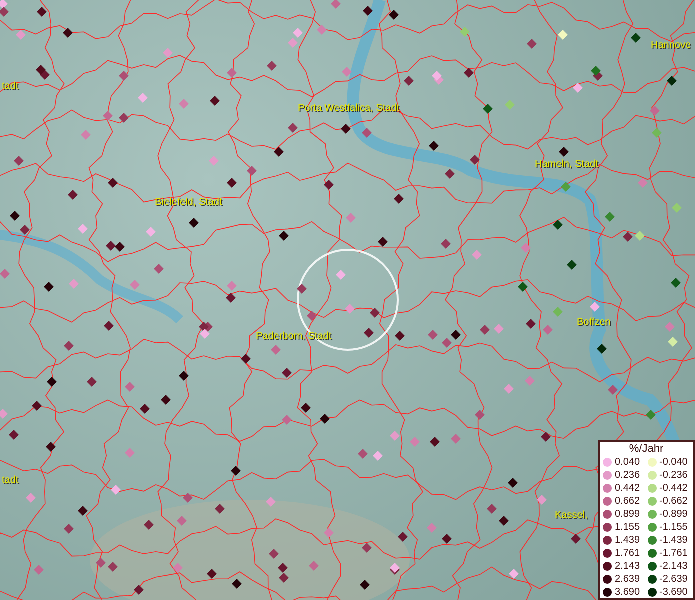  Describe the element at coordinates (571, 516) in the screenshot. I see `place-label: Kassel,` at that location.